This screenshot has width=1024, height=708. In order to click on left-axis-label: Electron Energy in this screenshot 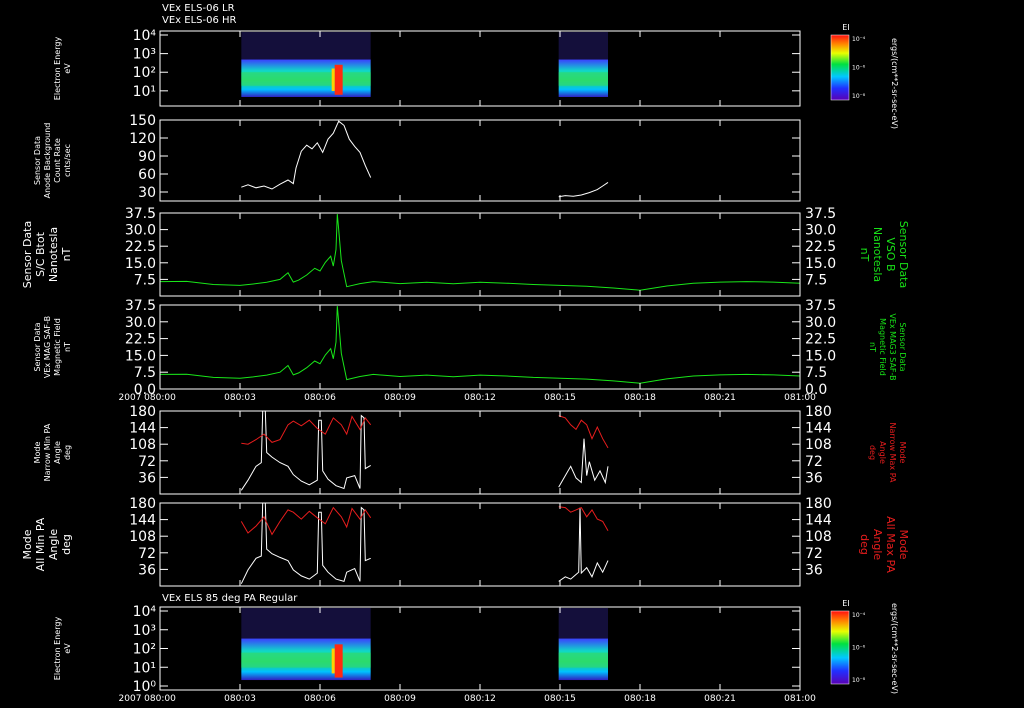, I will do `click(57, 69)`.